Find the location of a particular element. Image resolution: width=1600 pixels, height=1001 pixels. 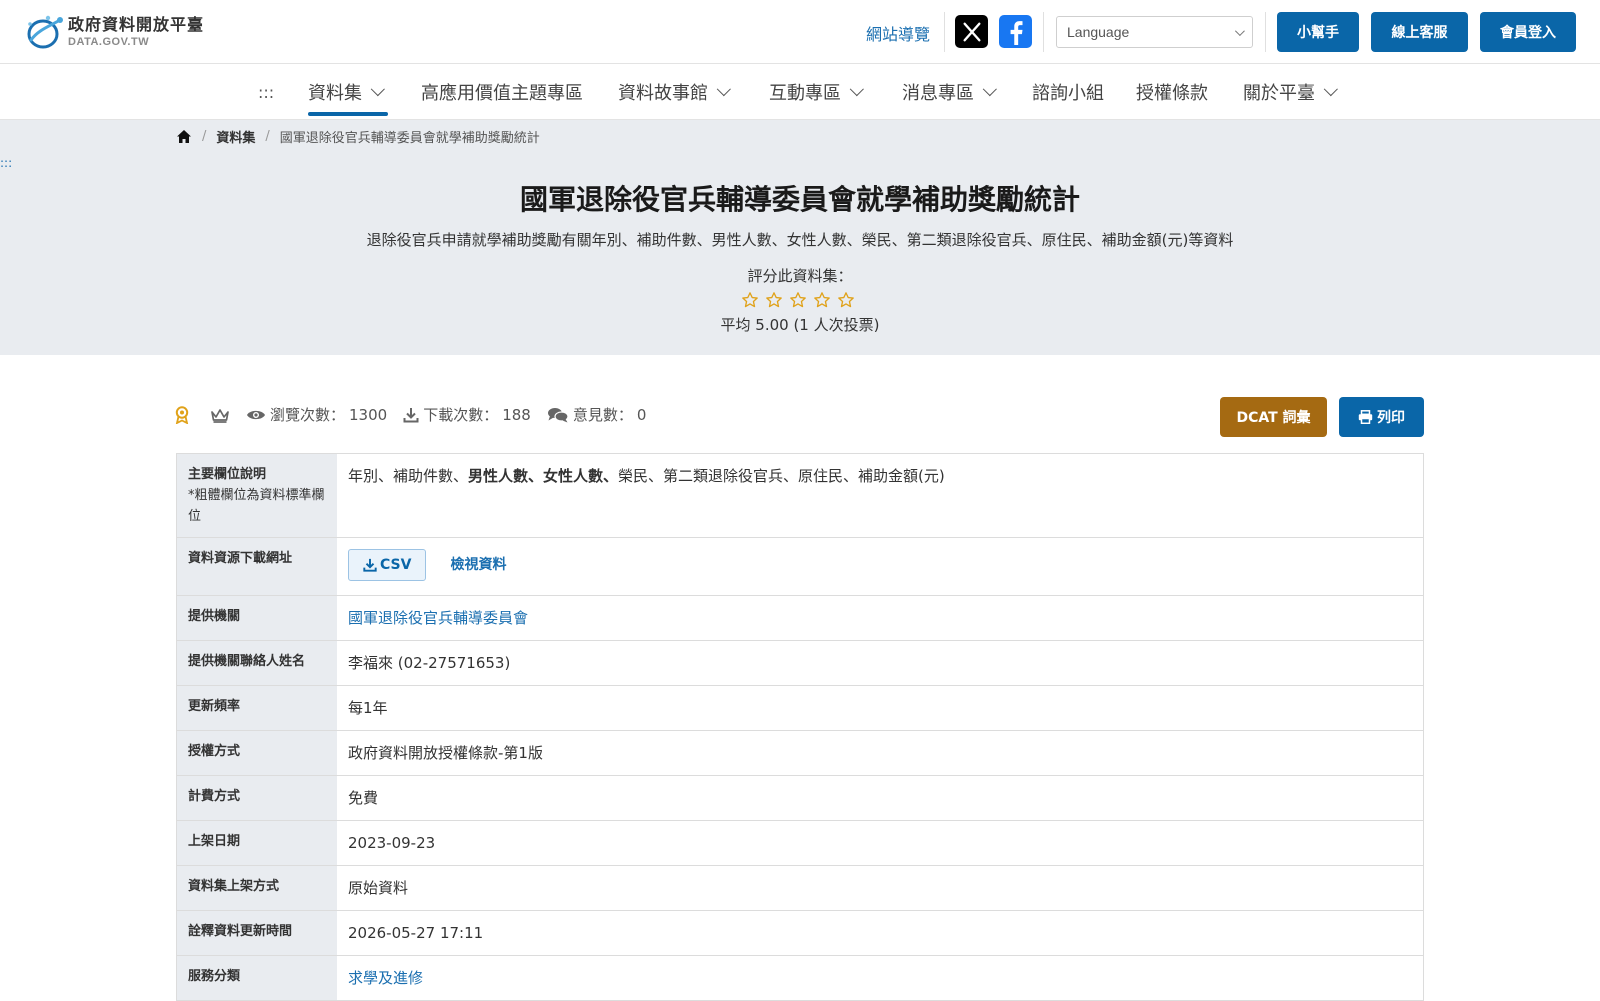

csv-download-button: CSV is located at coordinates (387, 564).